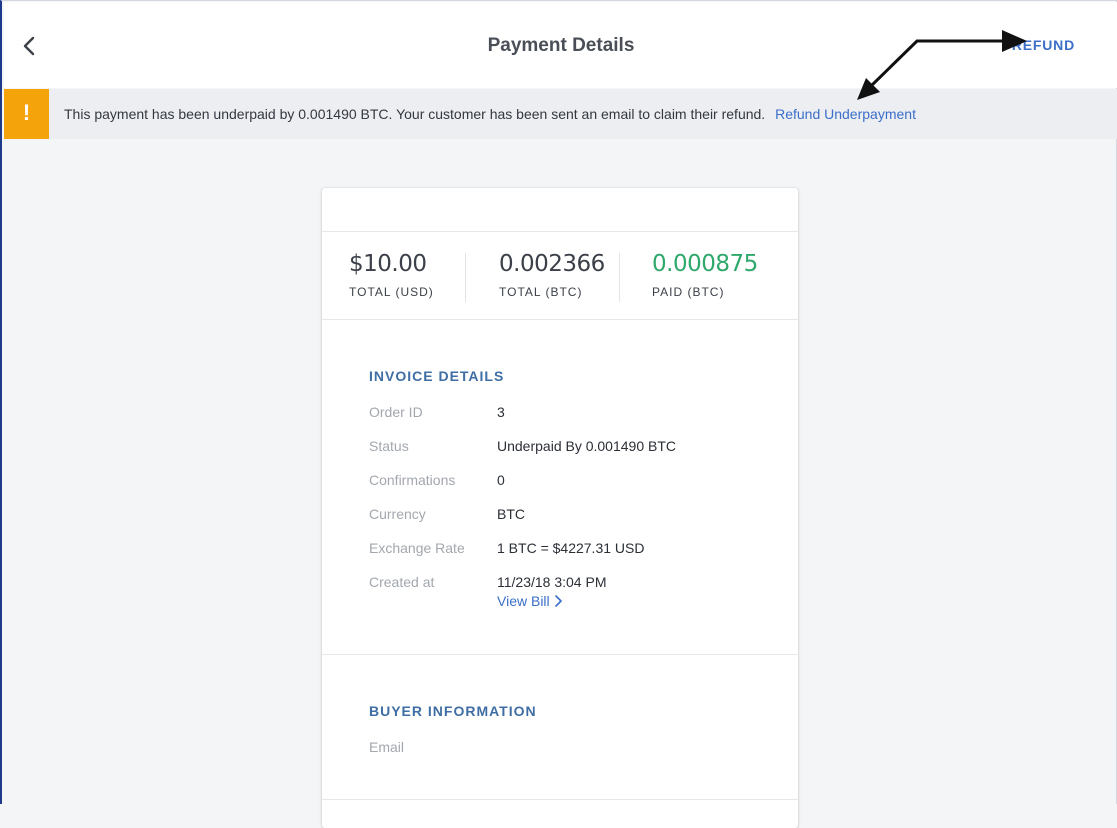 The width and height of the screenshot is (1117, 828). What do you see at coordinates (511, 514) in the screenshot?
I see `currency-value: BTC` at bounding box center [511, 514].